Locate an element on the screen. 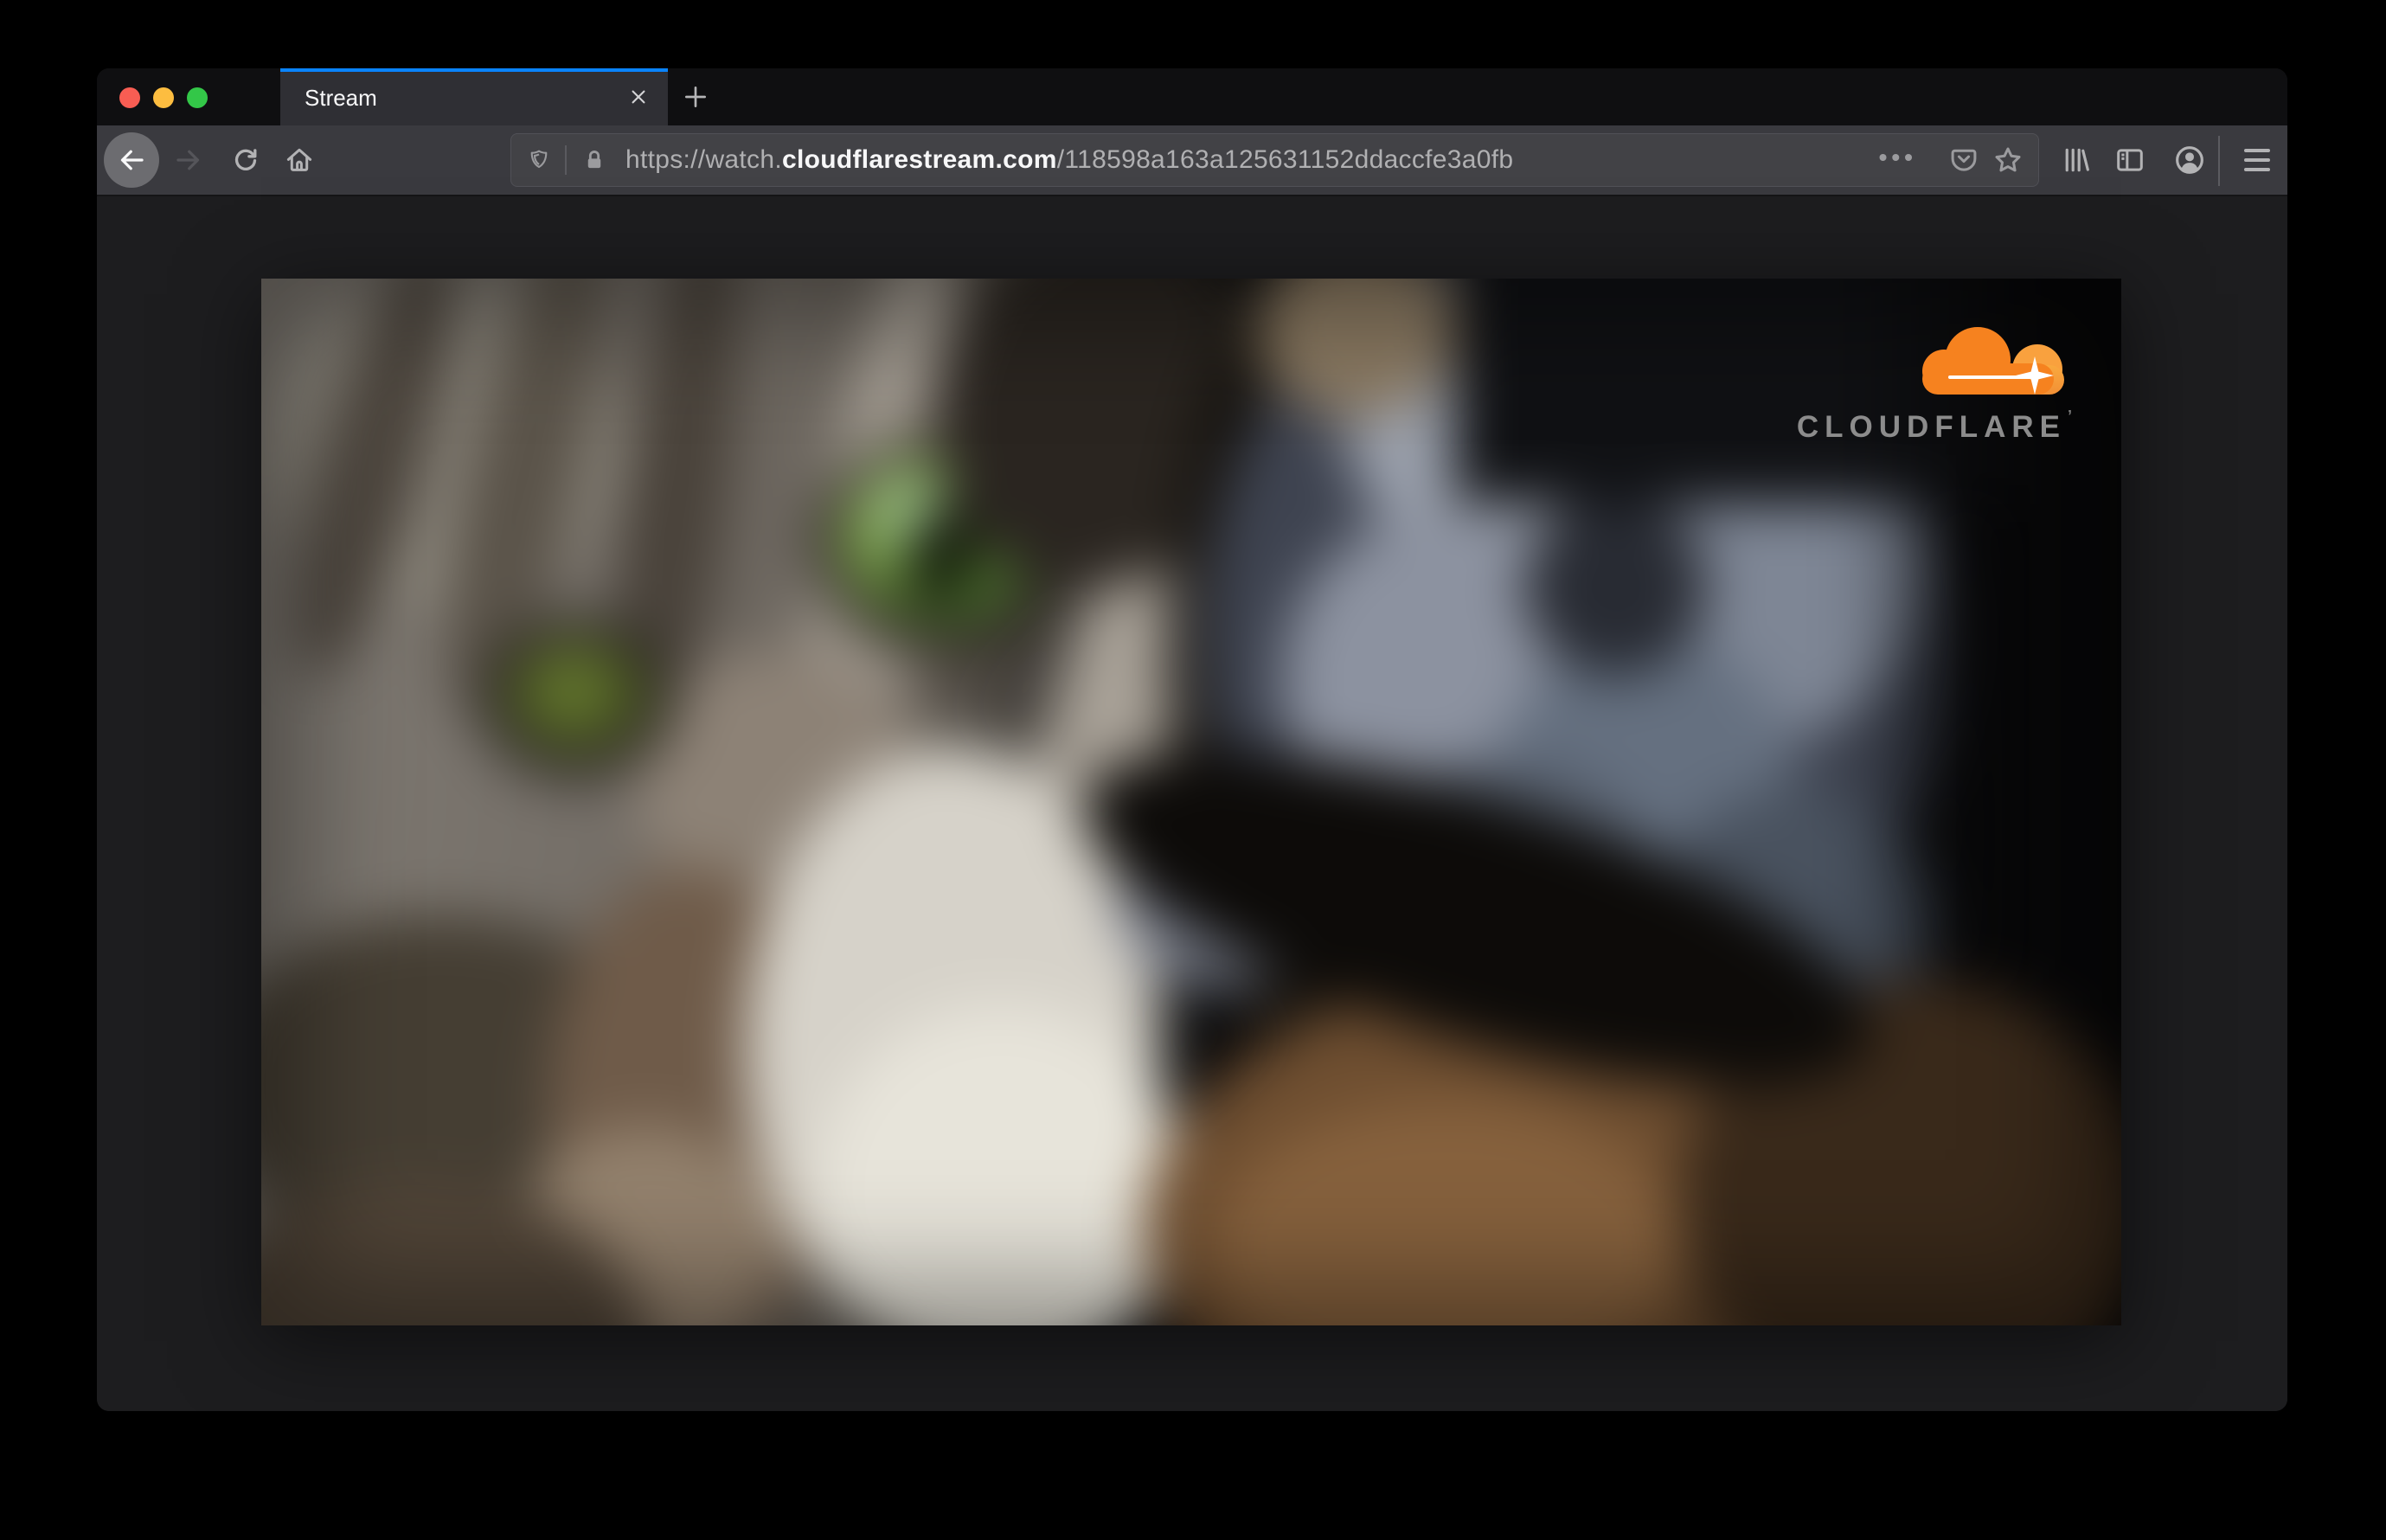 Image resolution: width=2386 pixels, height=1540 pixels. url-domain: cloudflarestream.com is located at coordinates (919, 159).